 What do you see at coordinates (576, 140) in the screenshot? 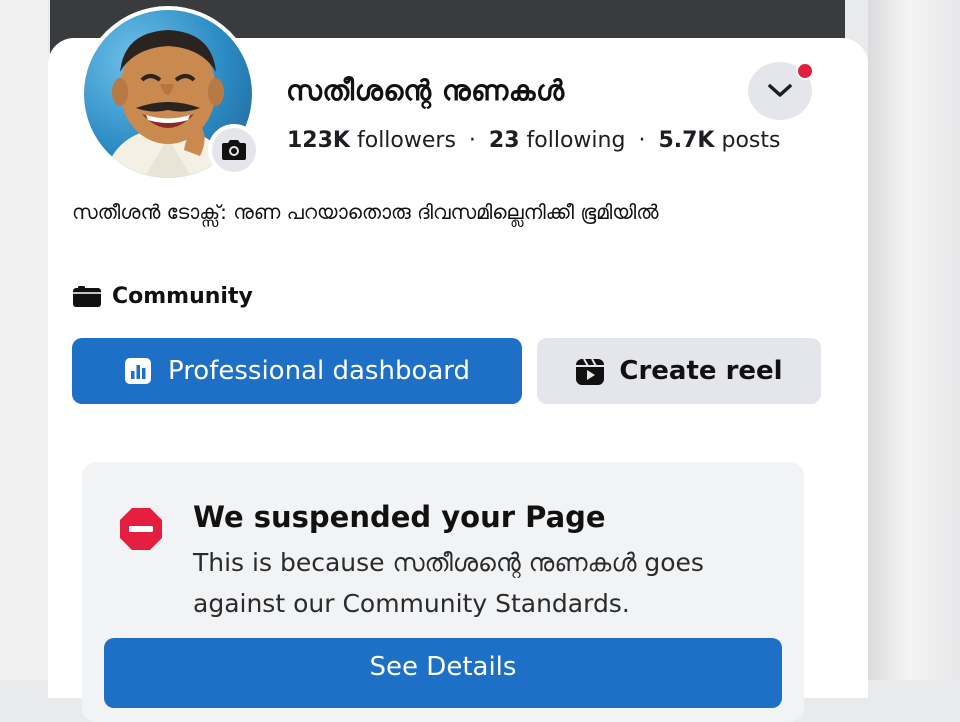
I see `following-label: following` at bounding box center [576, 140].